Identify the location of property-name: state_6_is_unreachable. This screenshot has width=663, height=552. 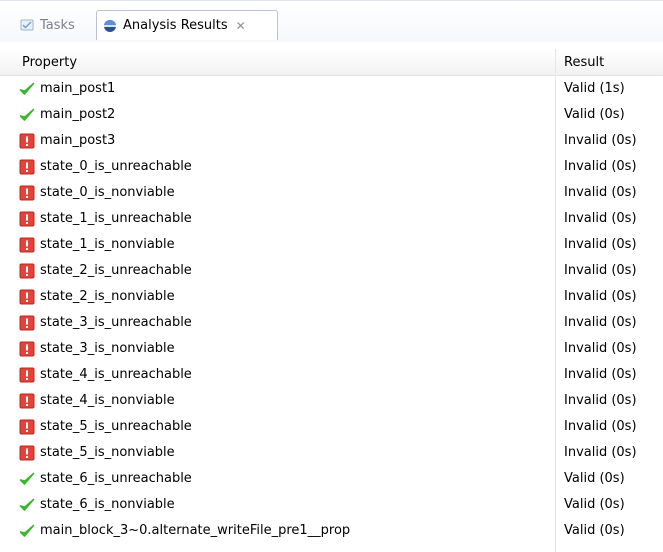
(116, 478).